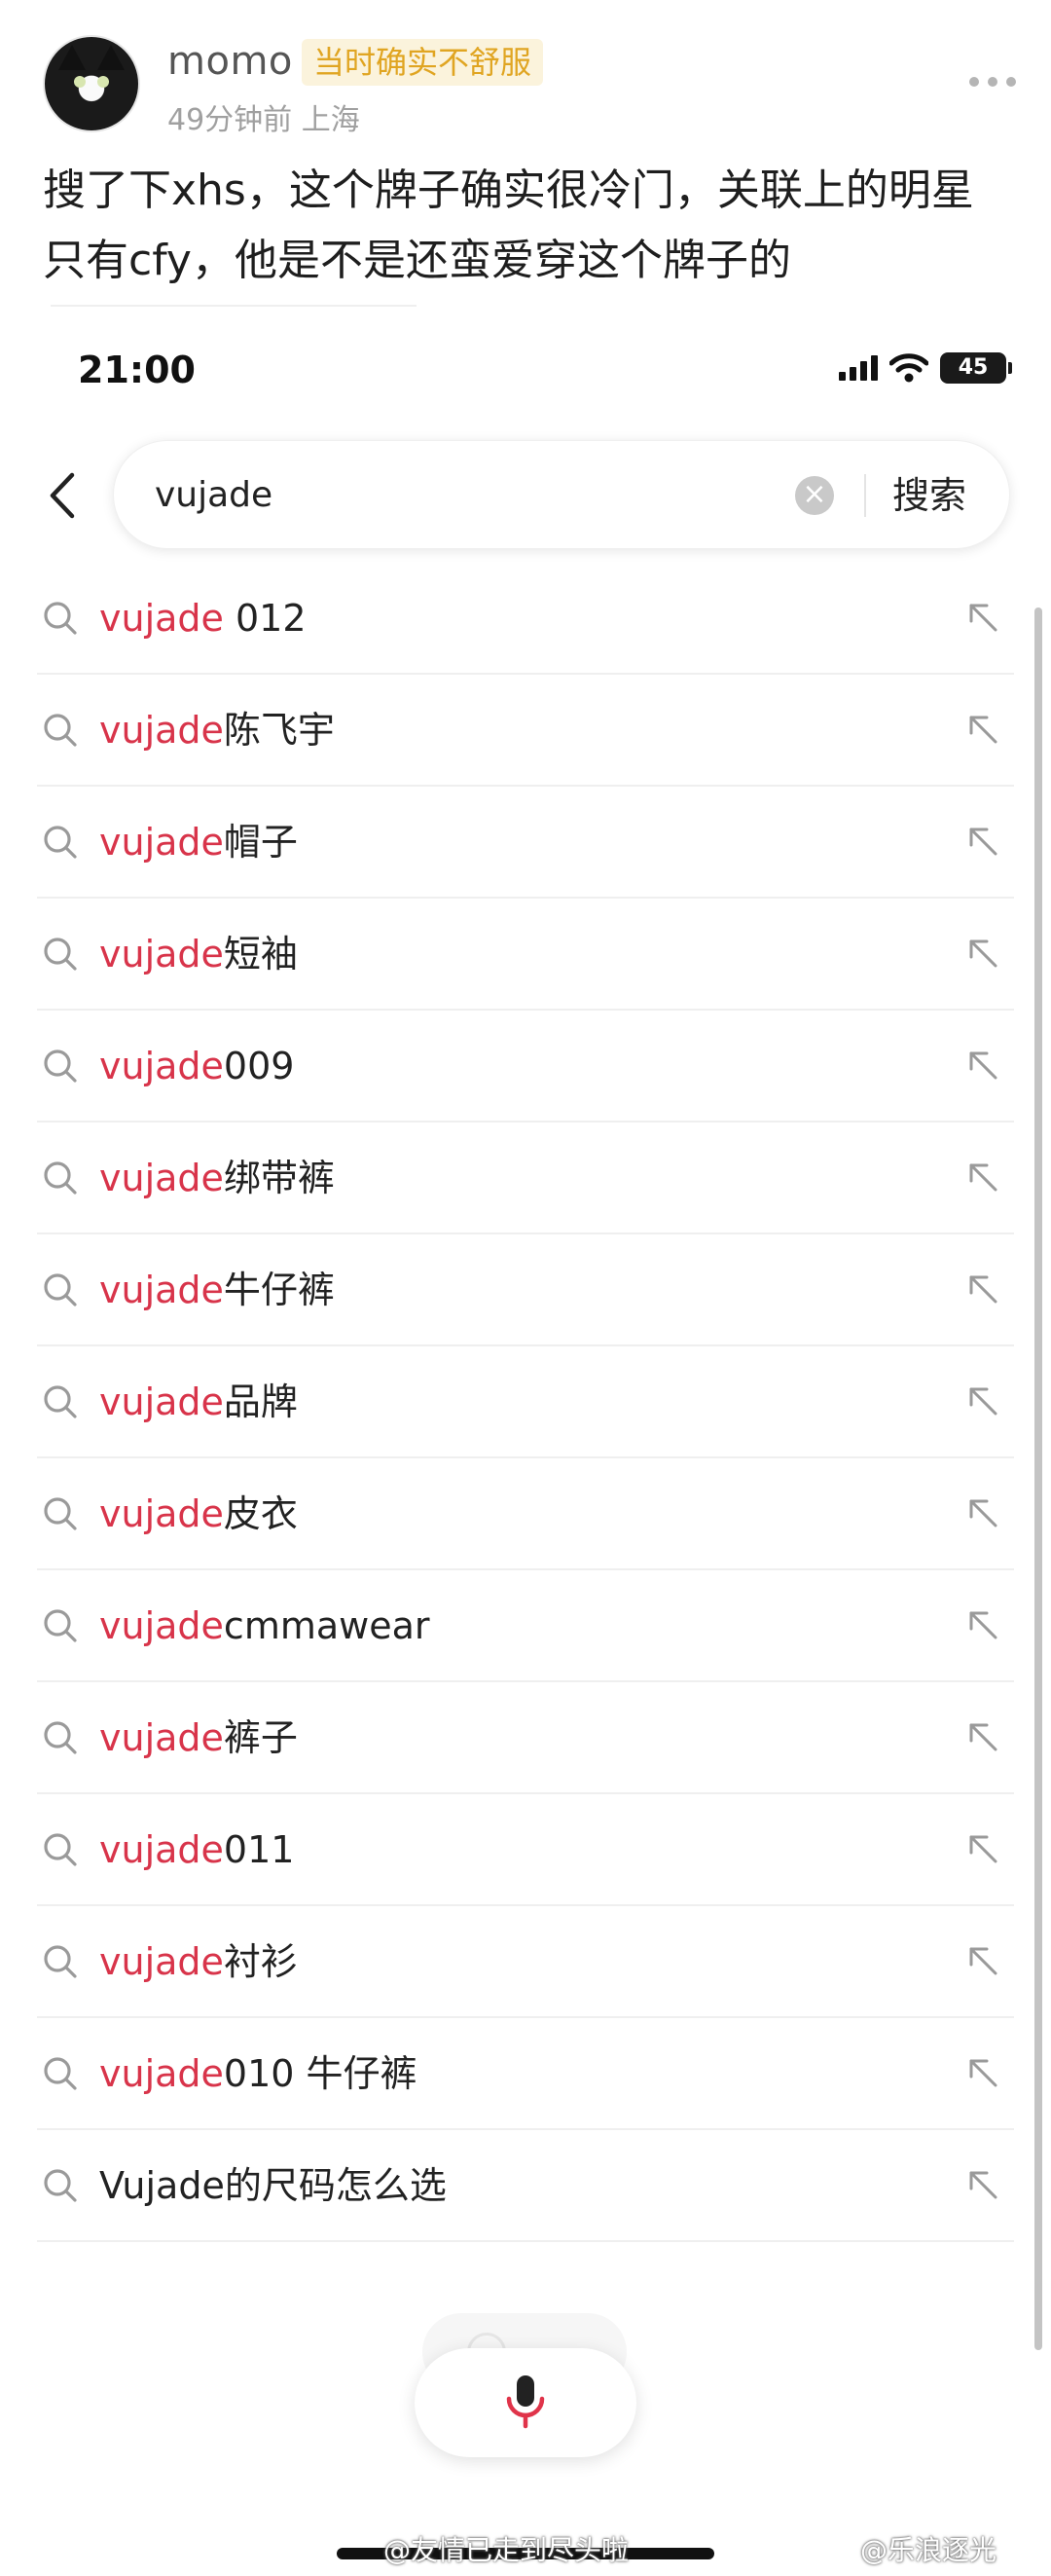  What do you see at coordinates (992, 82) in the screenshot?
I see `more-dots-icon` at bounding box center [992, 82].